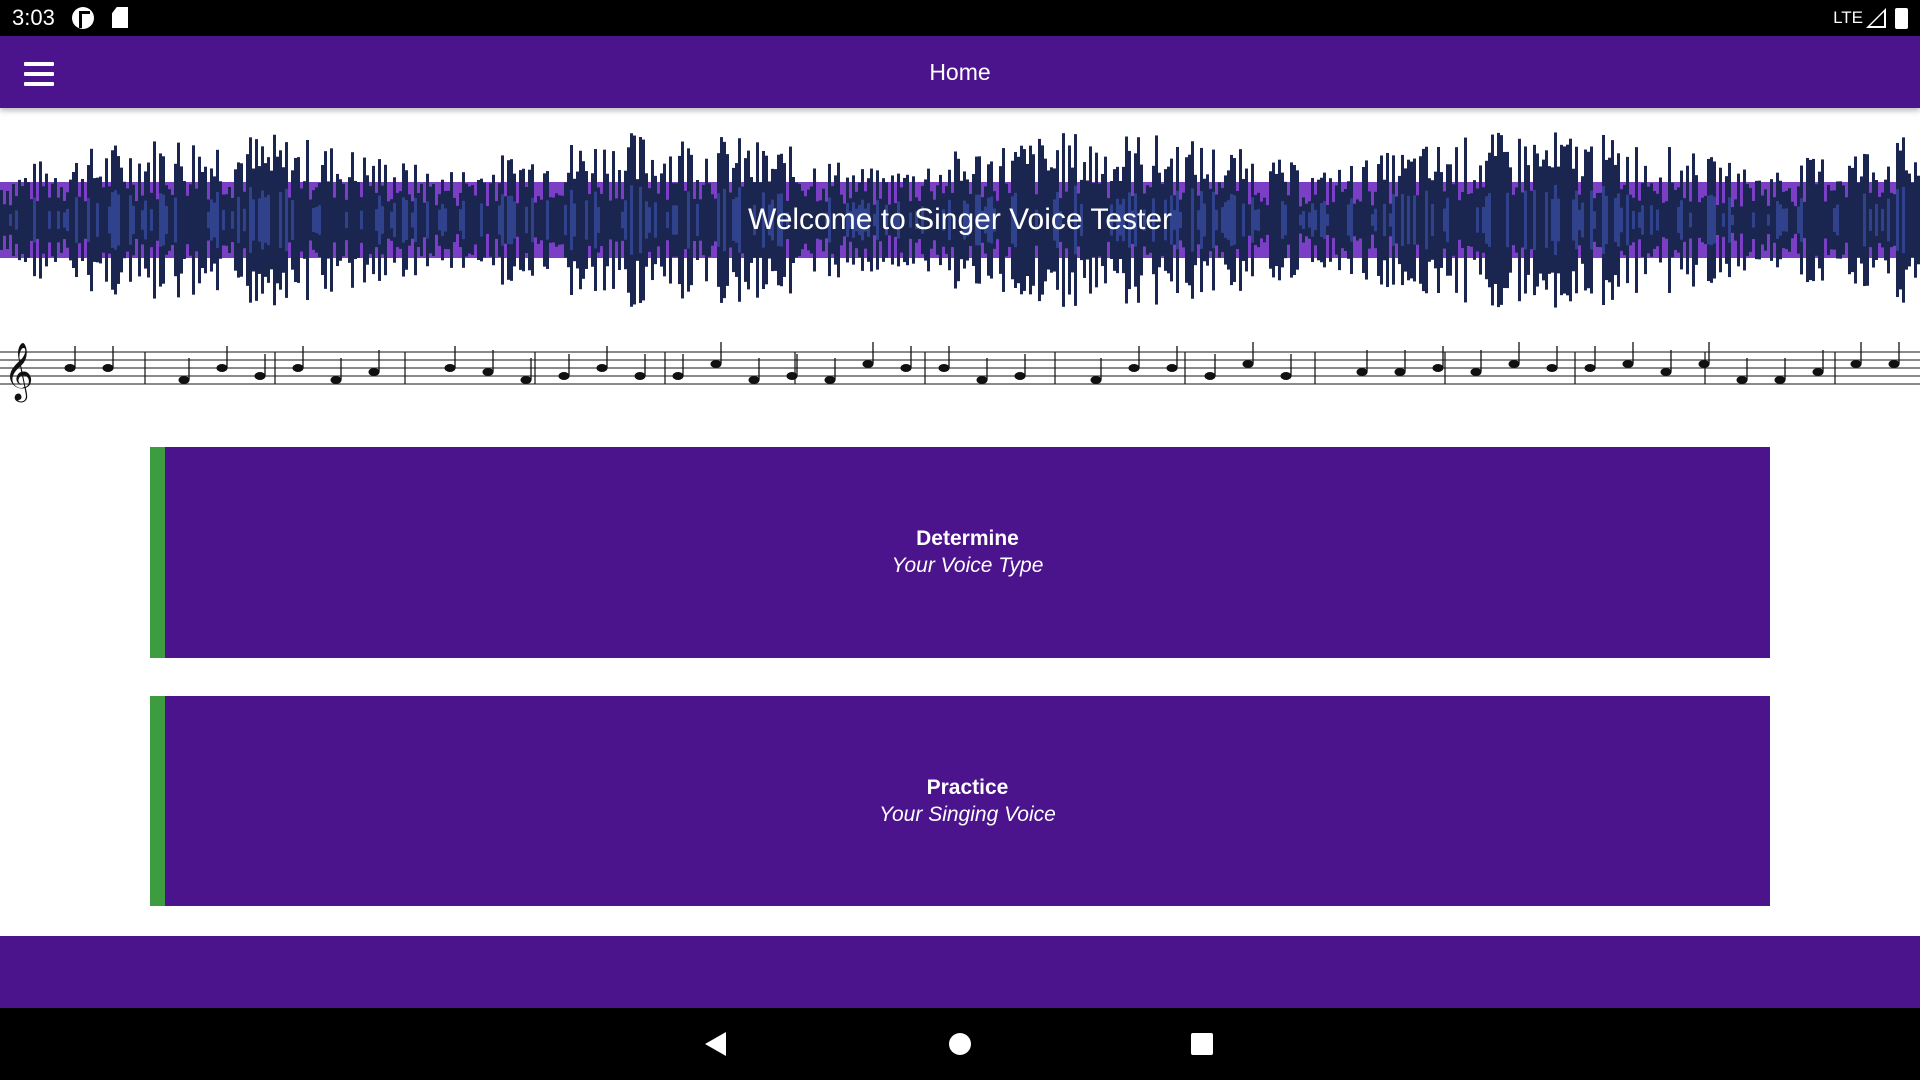 This screenshot has width=1920, height=1080. Describe the element at coordinates (960, 972) in the screenshot. I see `footer-band` at that location.